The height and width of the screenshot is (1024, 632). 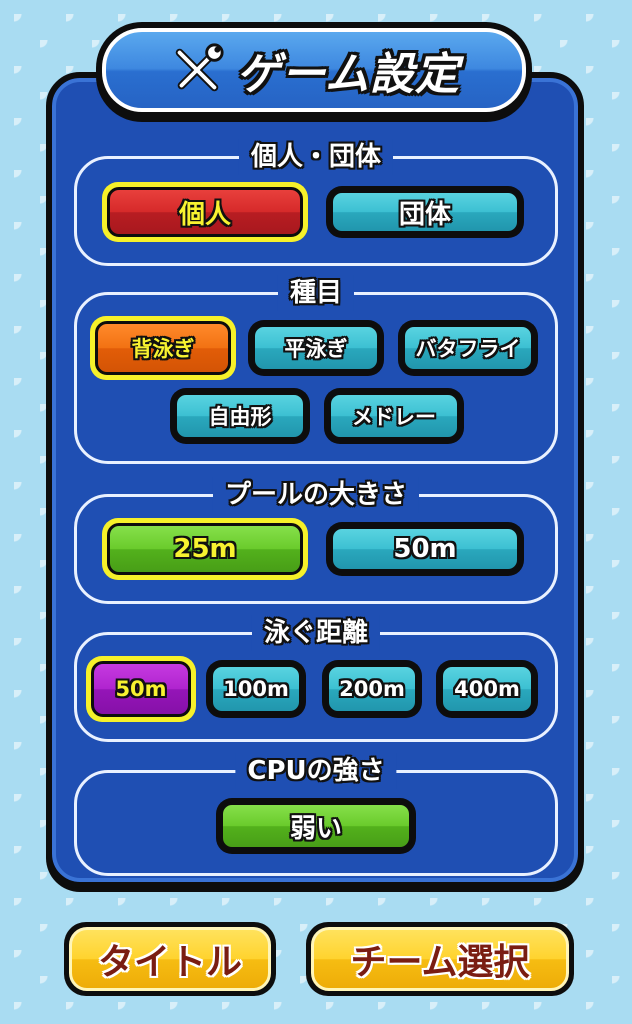 What do you see at coordinates (394, 416) in the screenshot?
I see `option-medley: メドレー` at bounding box center [394, 416].